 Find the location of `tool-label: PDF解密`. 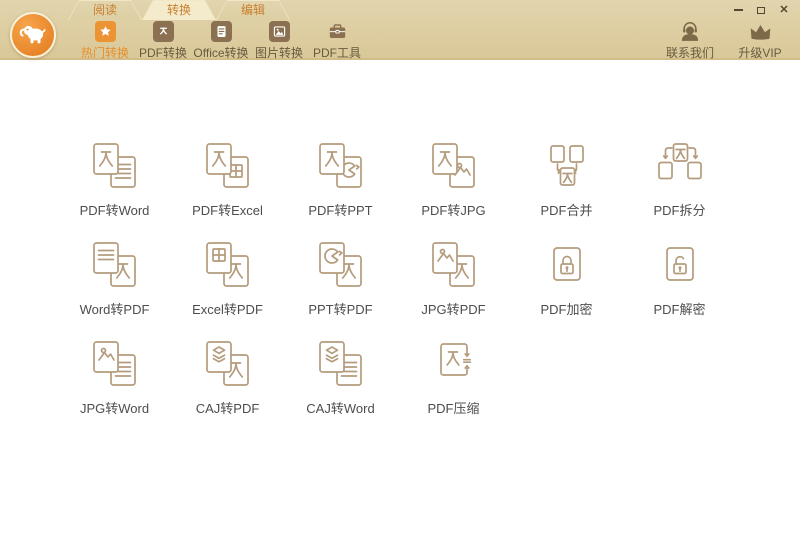

tool-label: PDF解密 is located at coordinates (679, 309).